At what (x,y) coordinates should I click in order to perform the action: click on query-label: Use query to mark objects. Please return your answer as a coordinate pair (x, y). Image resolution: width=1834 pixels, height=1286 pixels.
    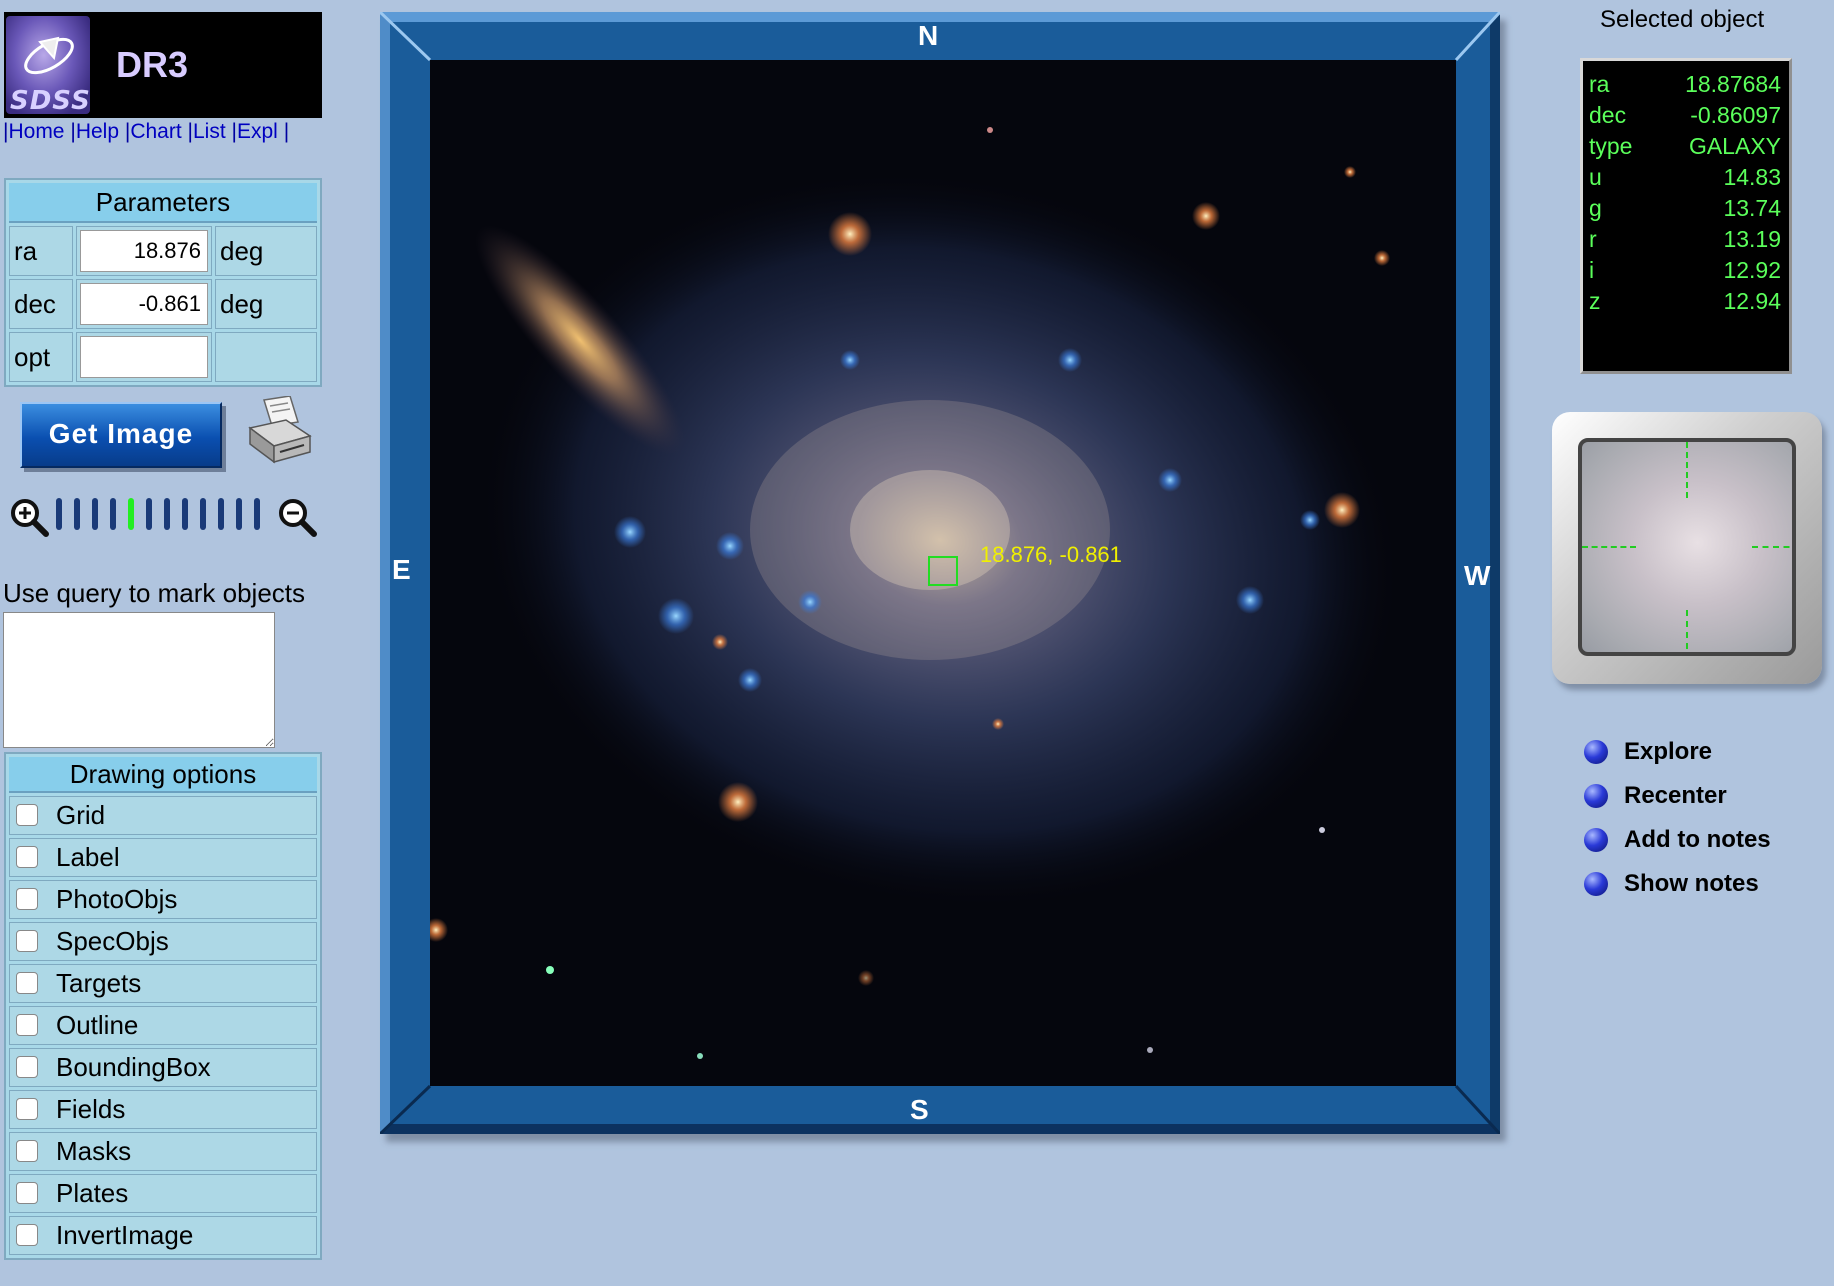
    Looking at the image, I should click on (154, 593).